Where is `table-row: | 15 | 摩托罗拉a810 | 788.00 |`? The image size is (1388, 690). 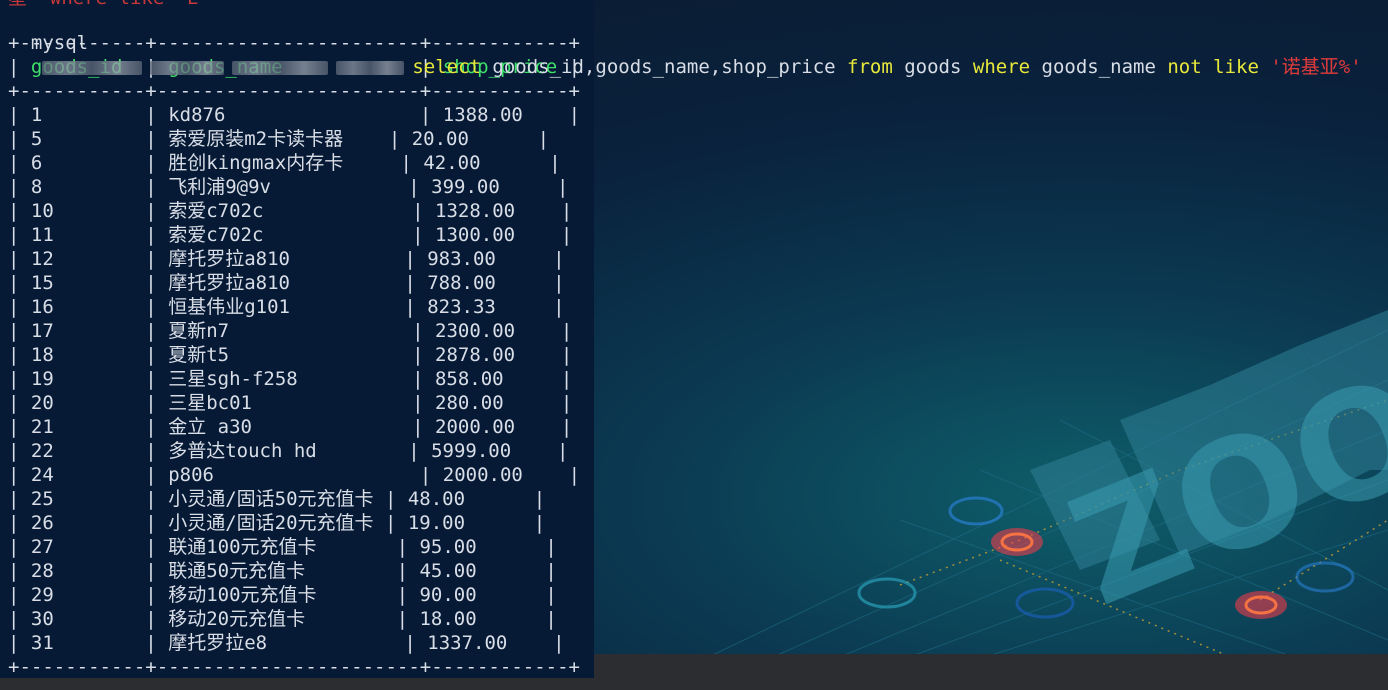
table-row: | 15 | 摩托罗拉a810 | 788.00 | is located at coordinates (286, 283).